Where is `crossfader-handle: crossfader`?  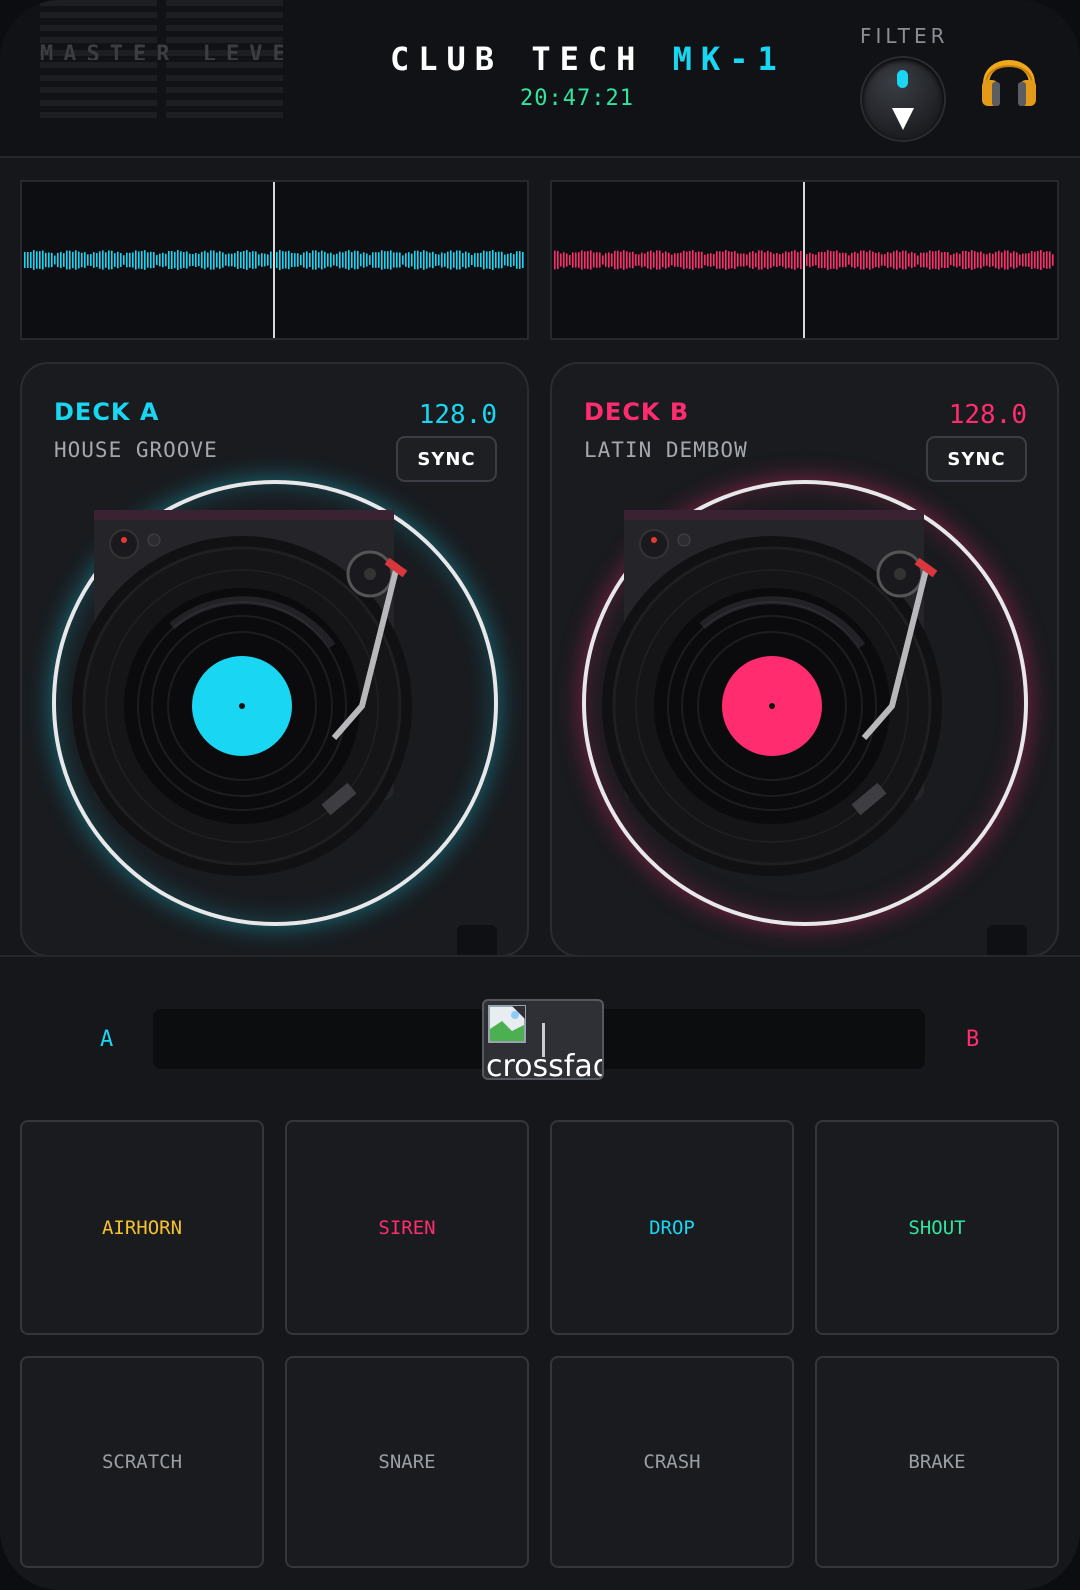
crossfader-handle: crossfader is located at coordinates (543, 1039).